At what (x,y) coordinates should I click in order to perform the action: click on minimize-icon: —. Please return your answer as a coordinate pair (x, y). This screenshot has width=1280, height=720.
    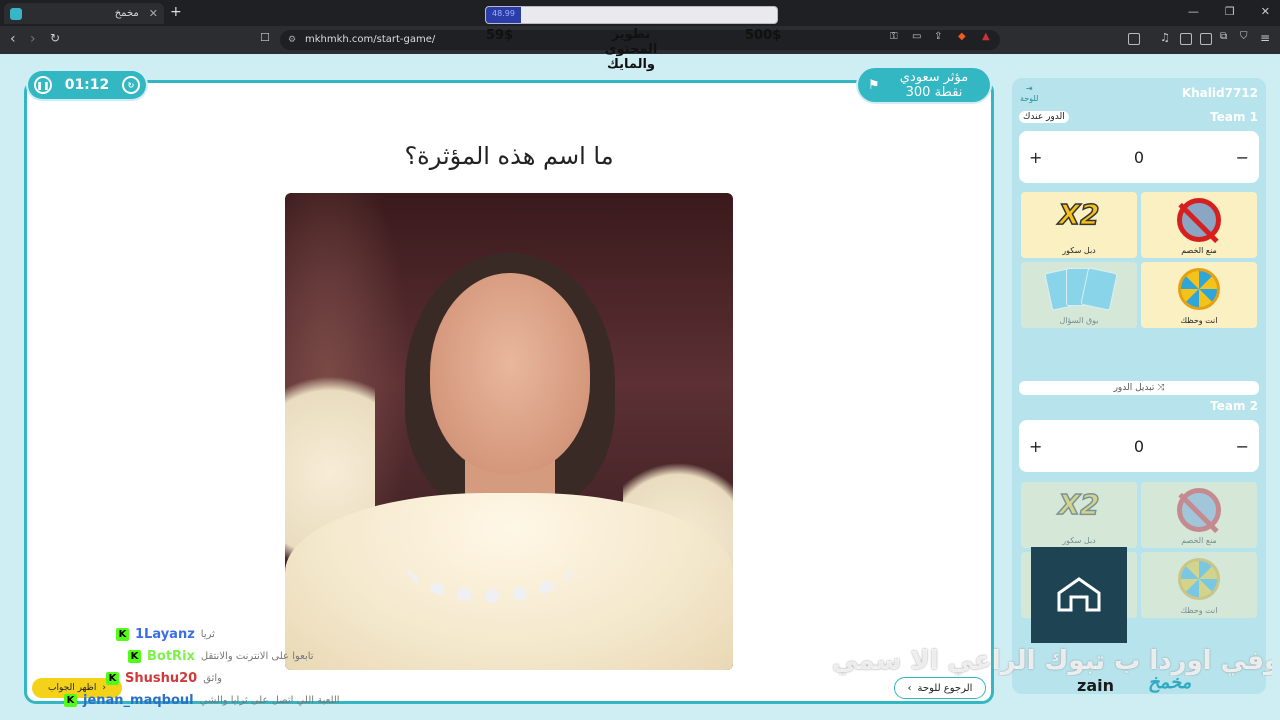
    Looking at the image, I should click on (1193, 11).